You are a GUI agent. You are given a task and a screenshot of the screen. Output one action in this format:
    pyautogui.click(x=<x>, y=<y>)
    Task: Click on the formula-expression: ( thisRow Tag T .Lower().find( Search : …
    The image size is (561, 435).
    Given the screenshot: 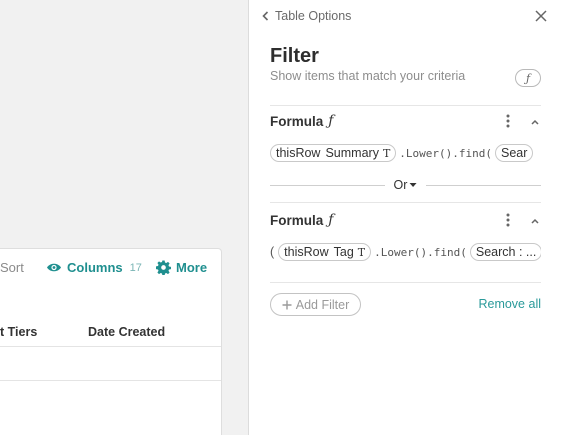 What is the action you would take?
    pyautogui.click(x=405, y=252)
    